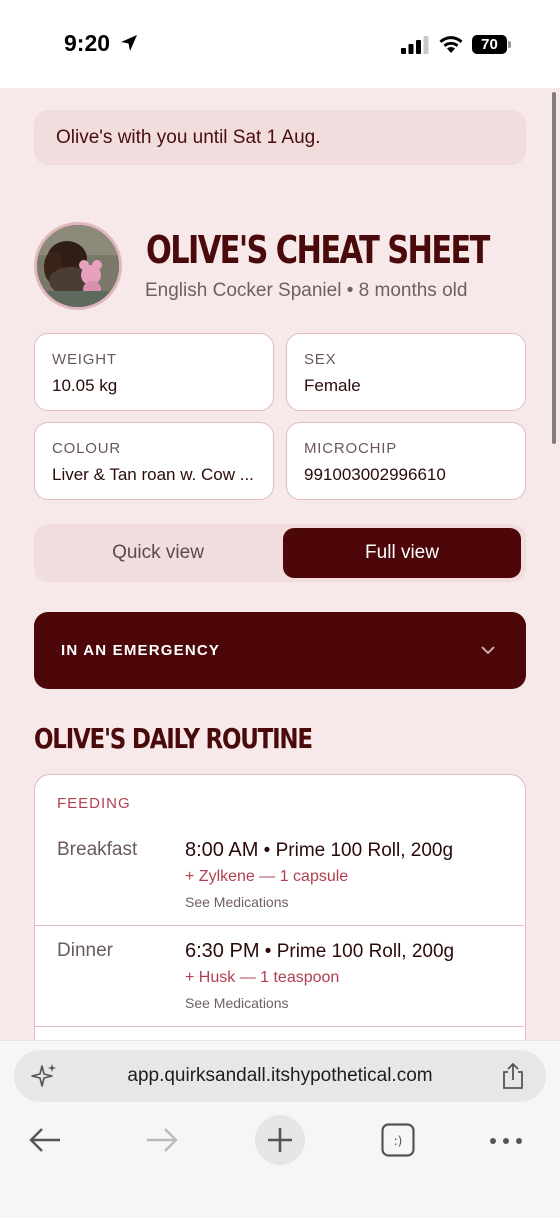 This screenshot has height=1218, width=560. I want to click on meal-supplement: + Husk — 1 teaspoon, so click(262, 977).